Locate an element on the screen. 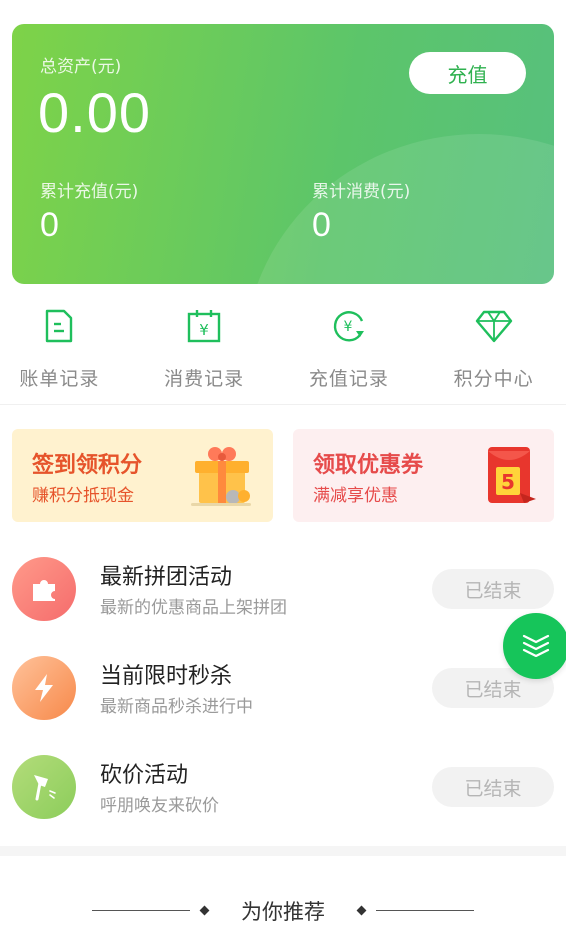 This screenshot has width=566, height=940. section-separator is located at coordinates (283, 851).